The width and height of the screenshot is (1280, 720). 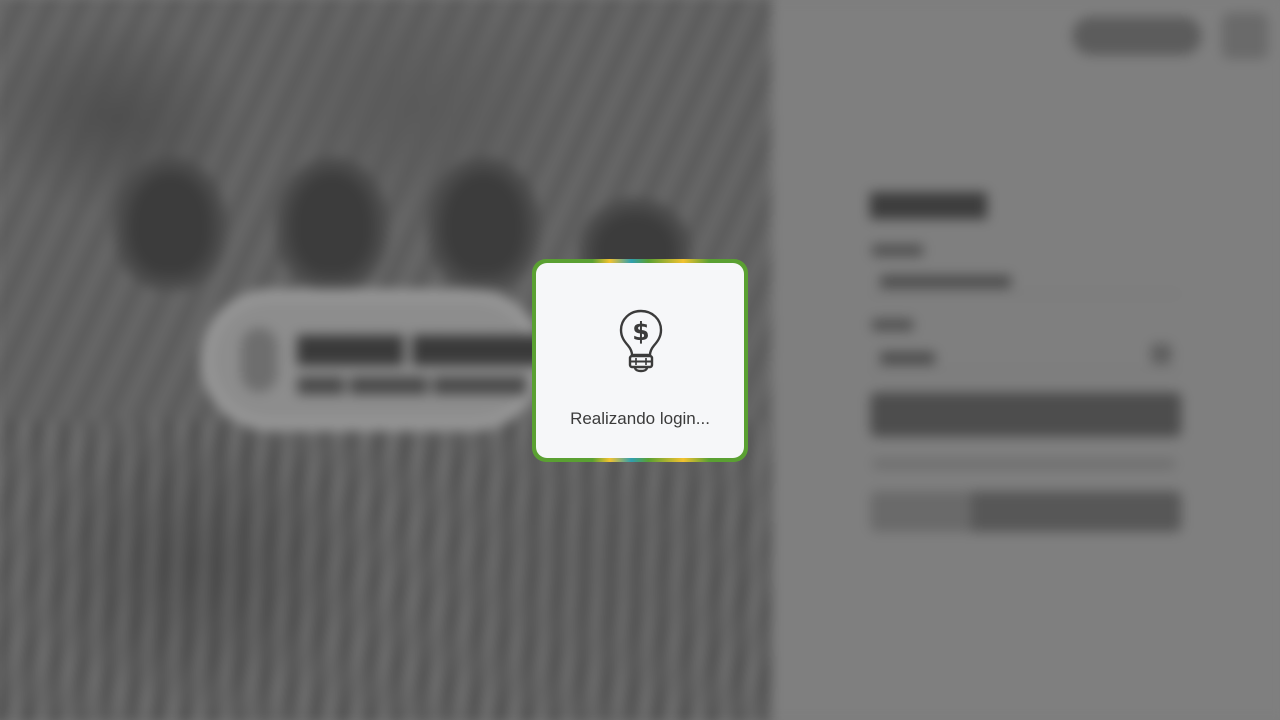 What do you see at coordinates (421, 346) in the screenshot?
I see `hero-brand-title-blurred: ▆▆▆▆ ▆▆▆▆▆` at bounding box center [421, 346].